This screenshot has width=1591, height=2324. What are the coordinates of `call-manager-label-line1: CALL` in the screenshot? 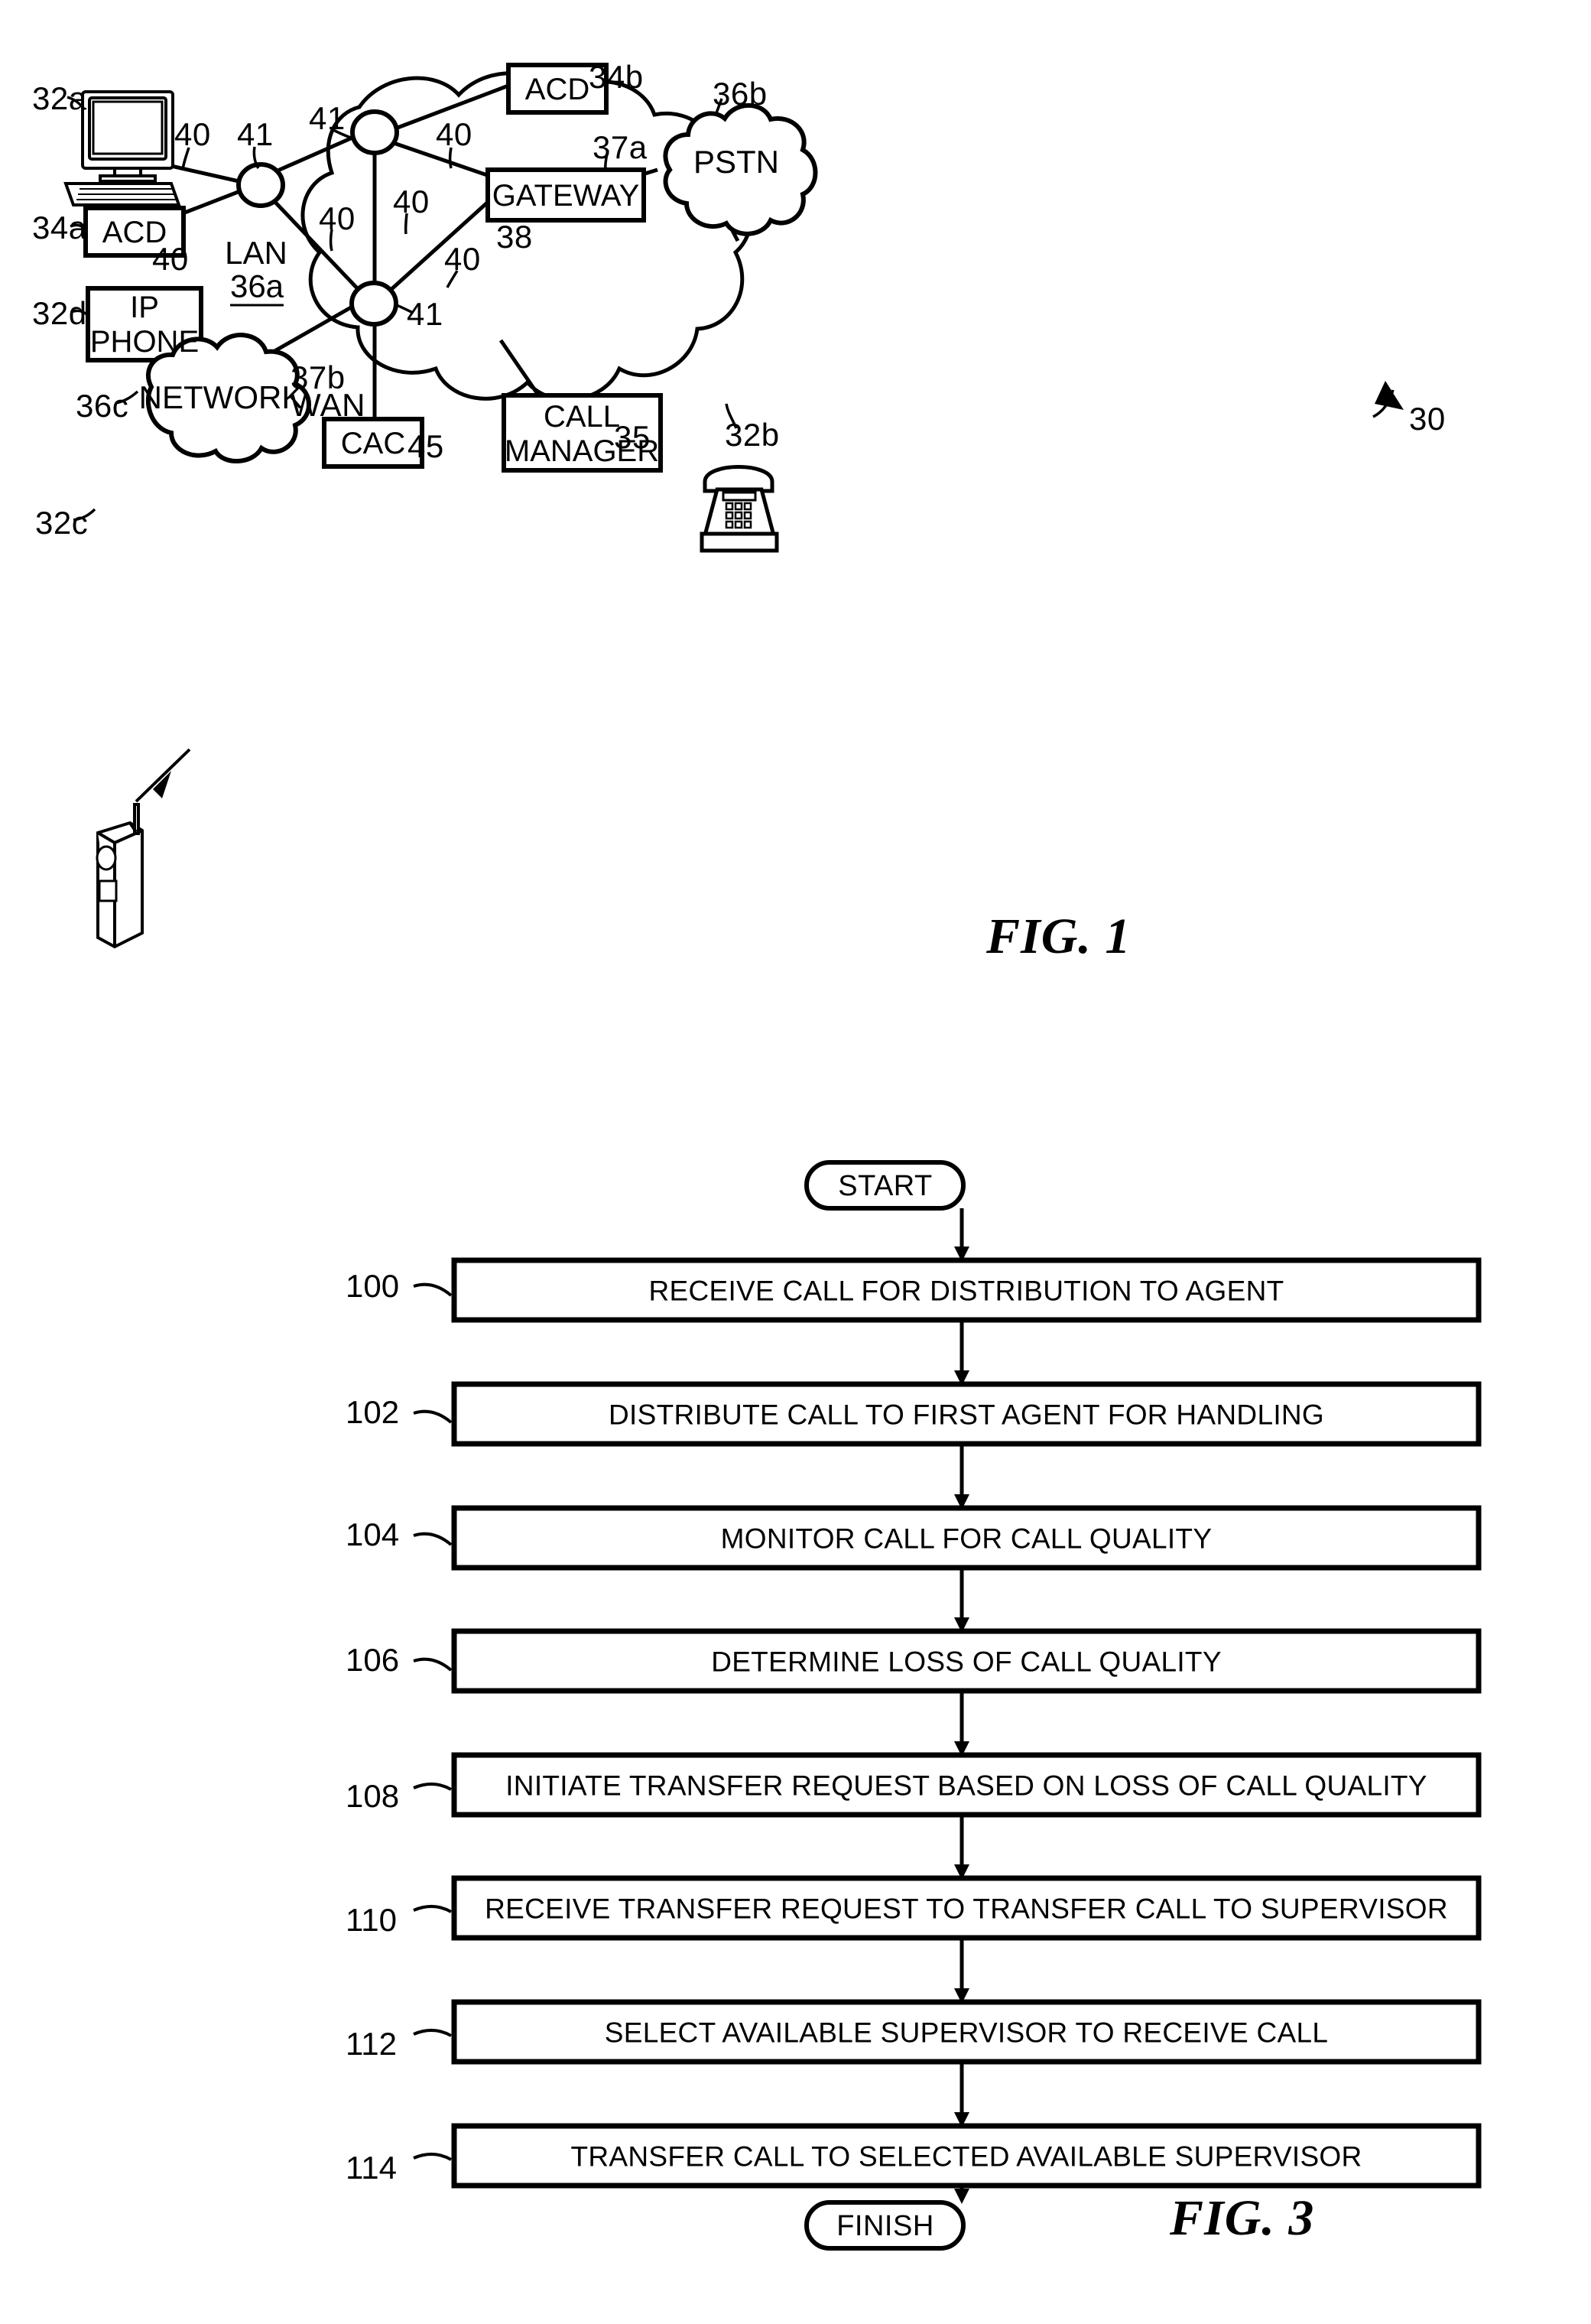 It's located at (582, 417).